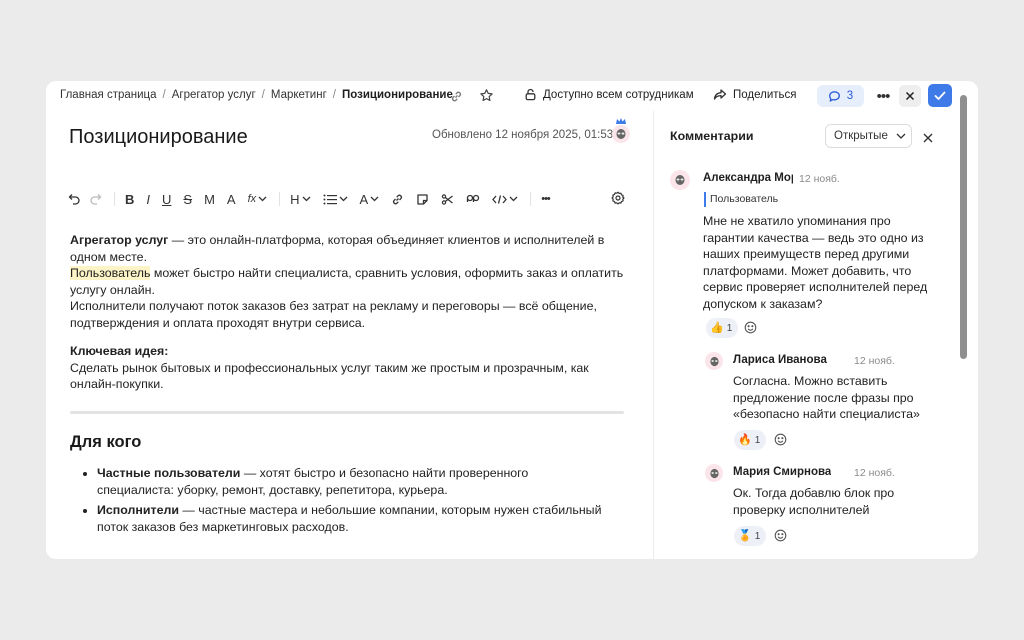 The height and width of the screenshot is (640, 1024). I want to click on editor-toolbar: B I U S M A fx H A •••, so click(313, 199).